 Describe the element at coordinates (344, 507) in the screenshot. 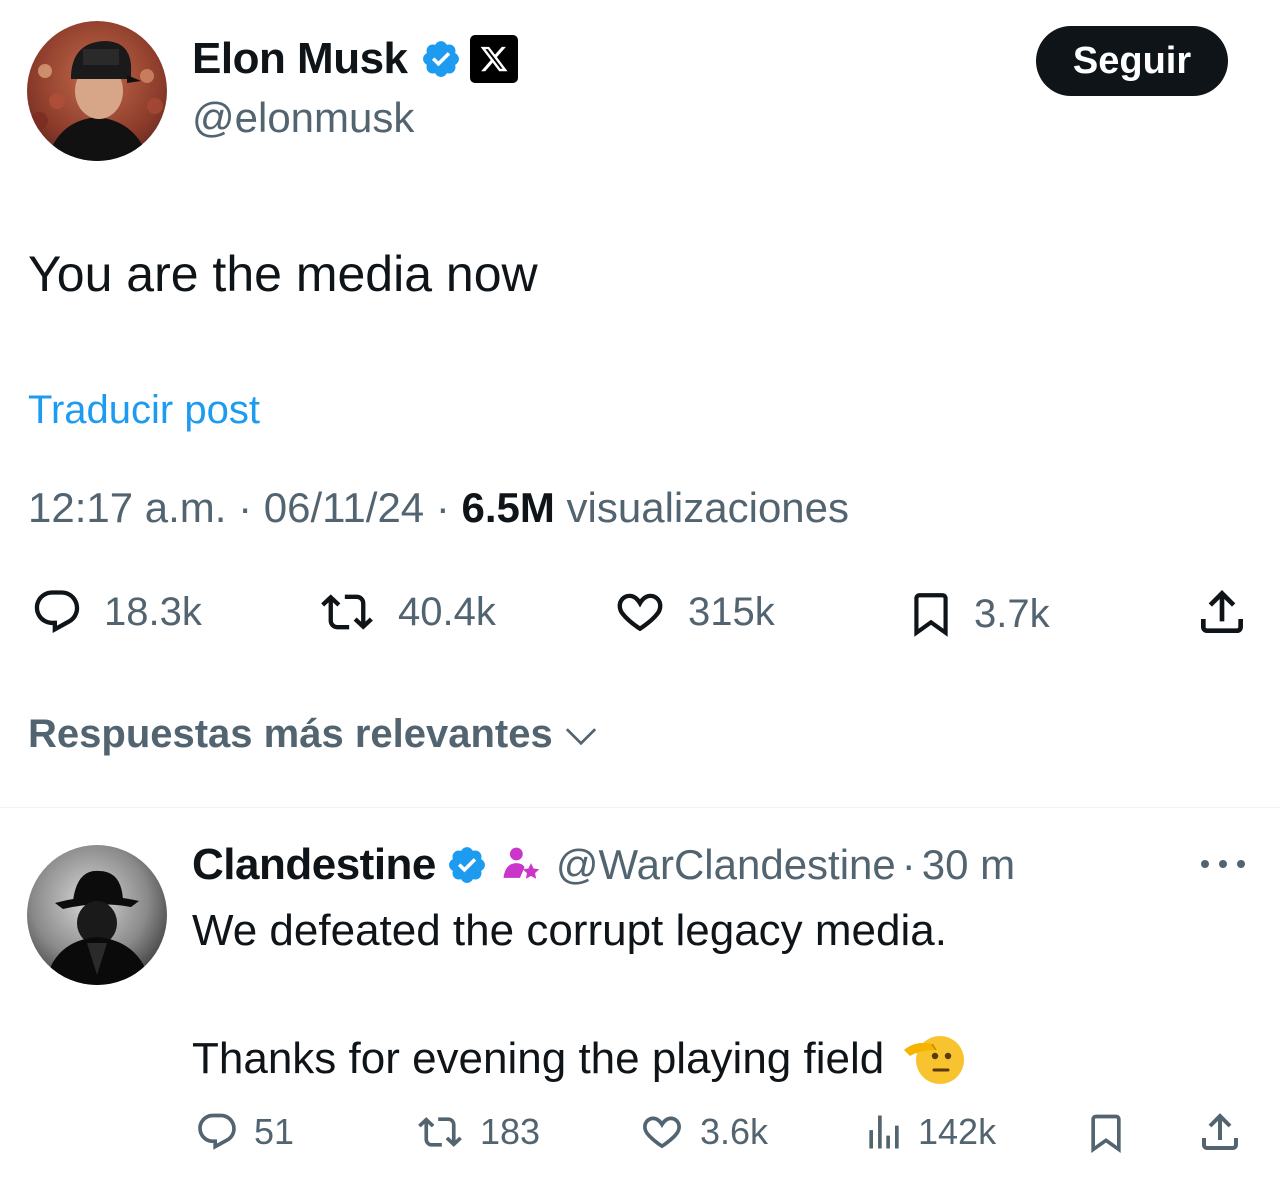

I see `post-date: 06/11/24` at that location.